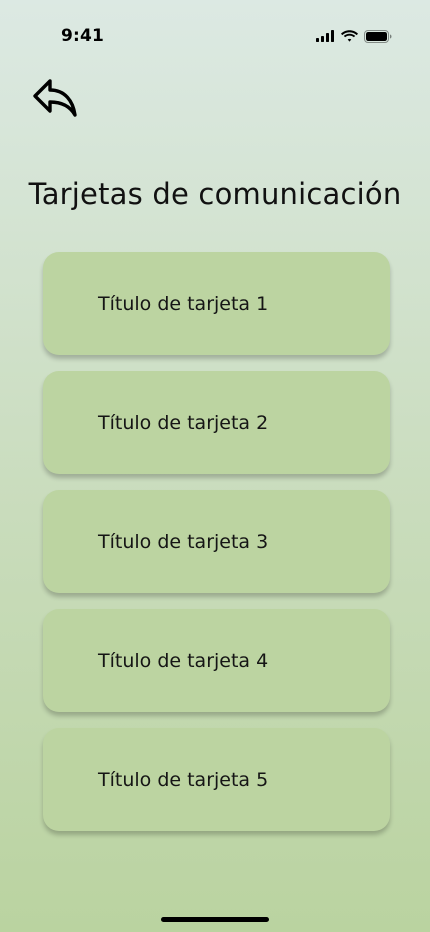 This screenshot has width=430, height=932. Describe the element at coordinates (183, 422) in the screenshot. I see `card-title: Título de tarjeta 2` at that location.